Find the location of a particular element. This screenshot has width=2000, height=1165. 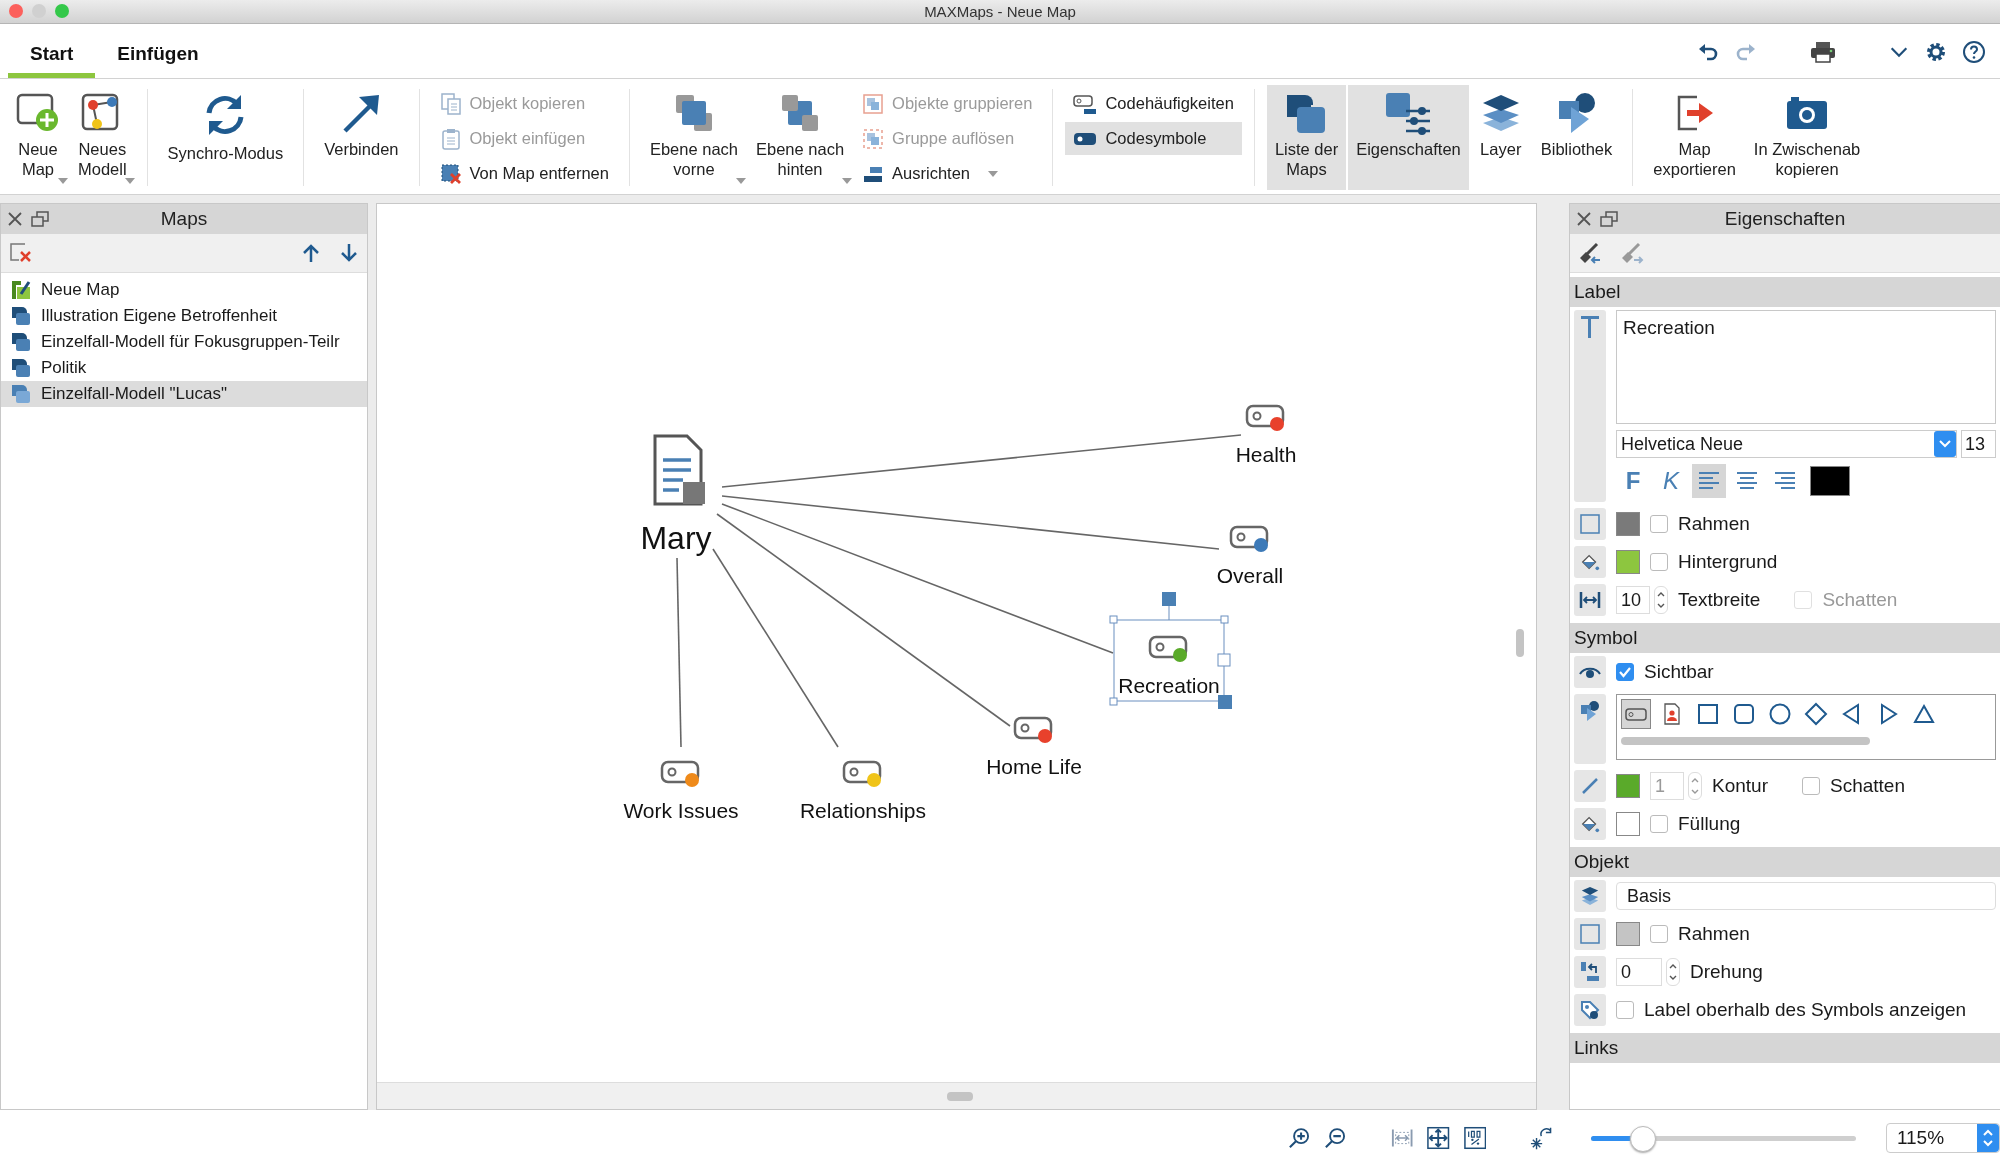

ribbon-button: Codesymbole is located at coordinates (1153, 138).